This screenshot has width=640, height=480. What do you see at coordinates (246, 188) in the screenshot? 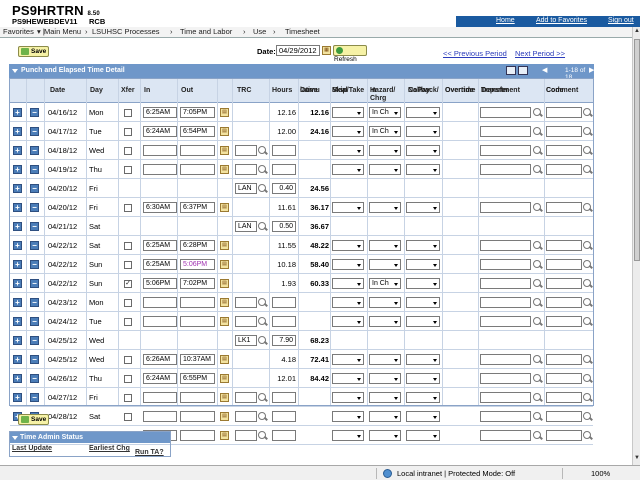
I see `trc-field: LAN` at bounding box center [246, 188].